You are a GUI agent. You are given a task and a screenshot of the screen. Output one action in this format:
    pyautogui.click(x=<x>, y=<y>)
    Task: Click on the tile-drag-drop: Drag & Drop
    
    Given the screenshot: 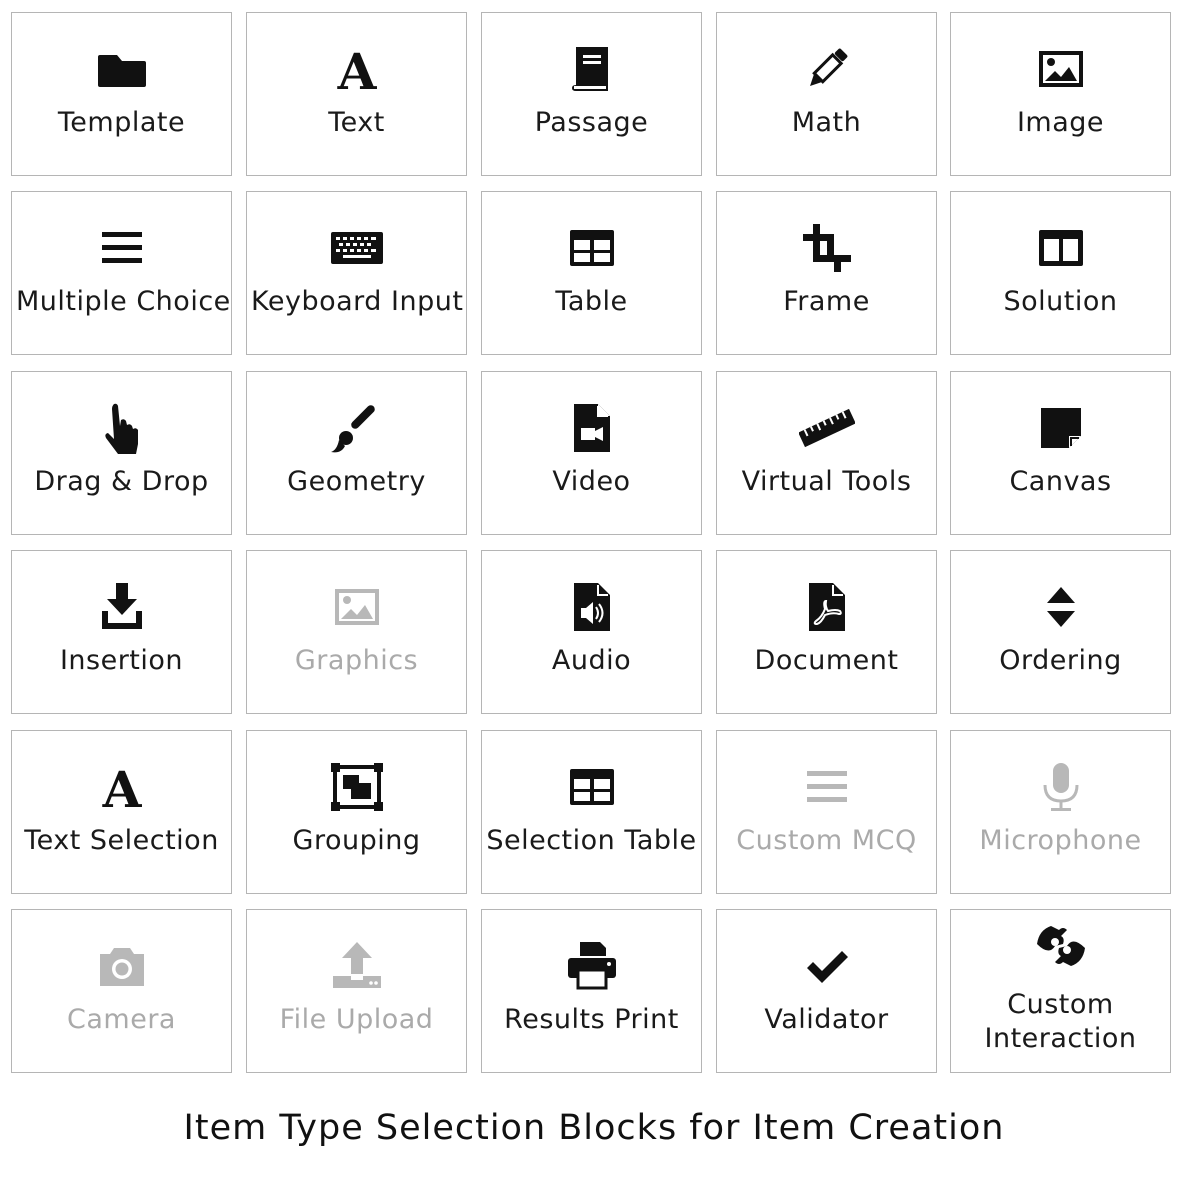 What is the action you would take?
    pyautogui.click(x=121, y=453)
    